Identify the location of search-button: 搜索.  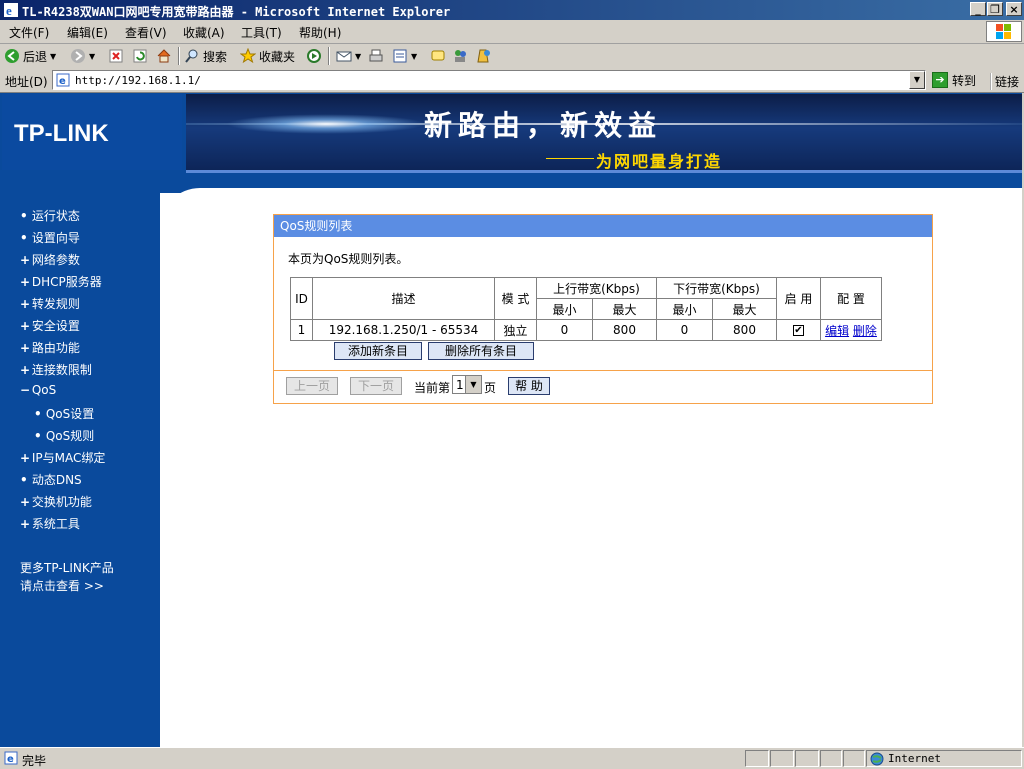
(205, 56).